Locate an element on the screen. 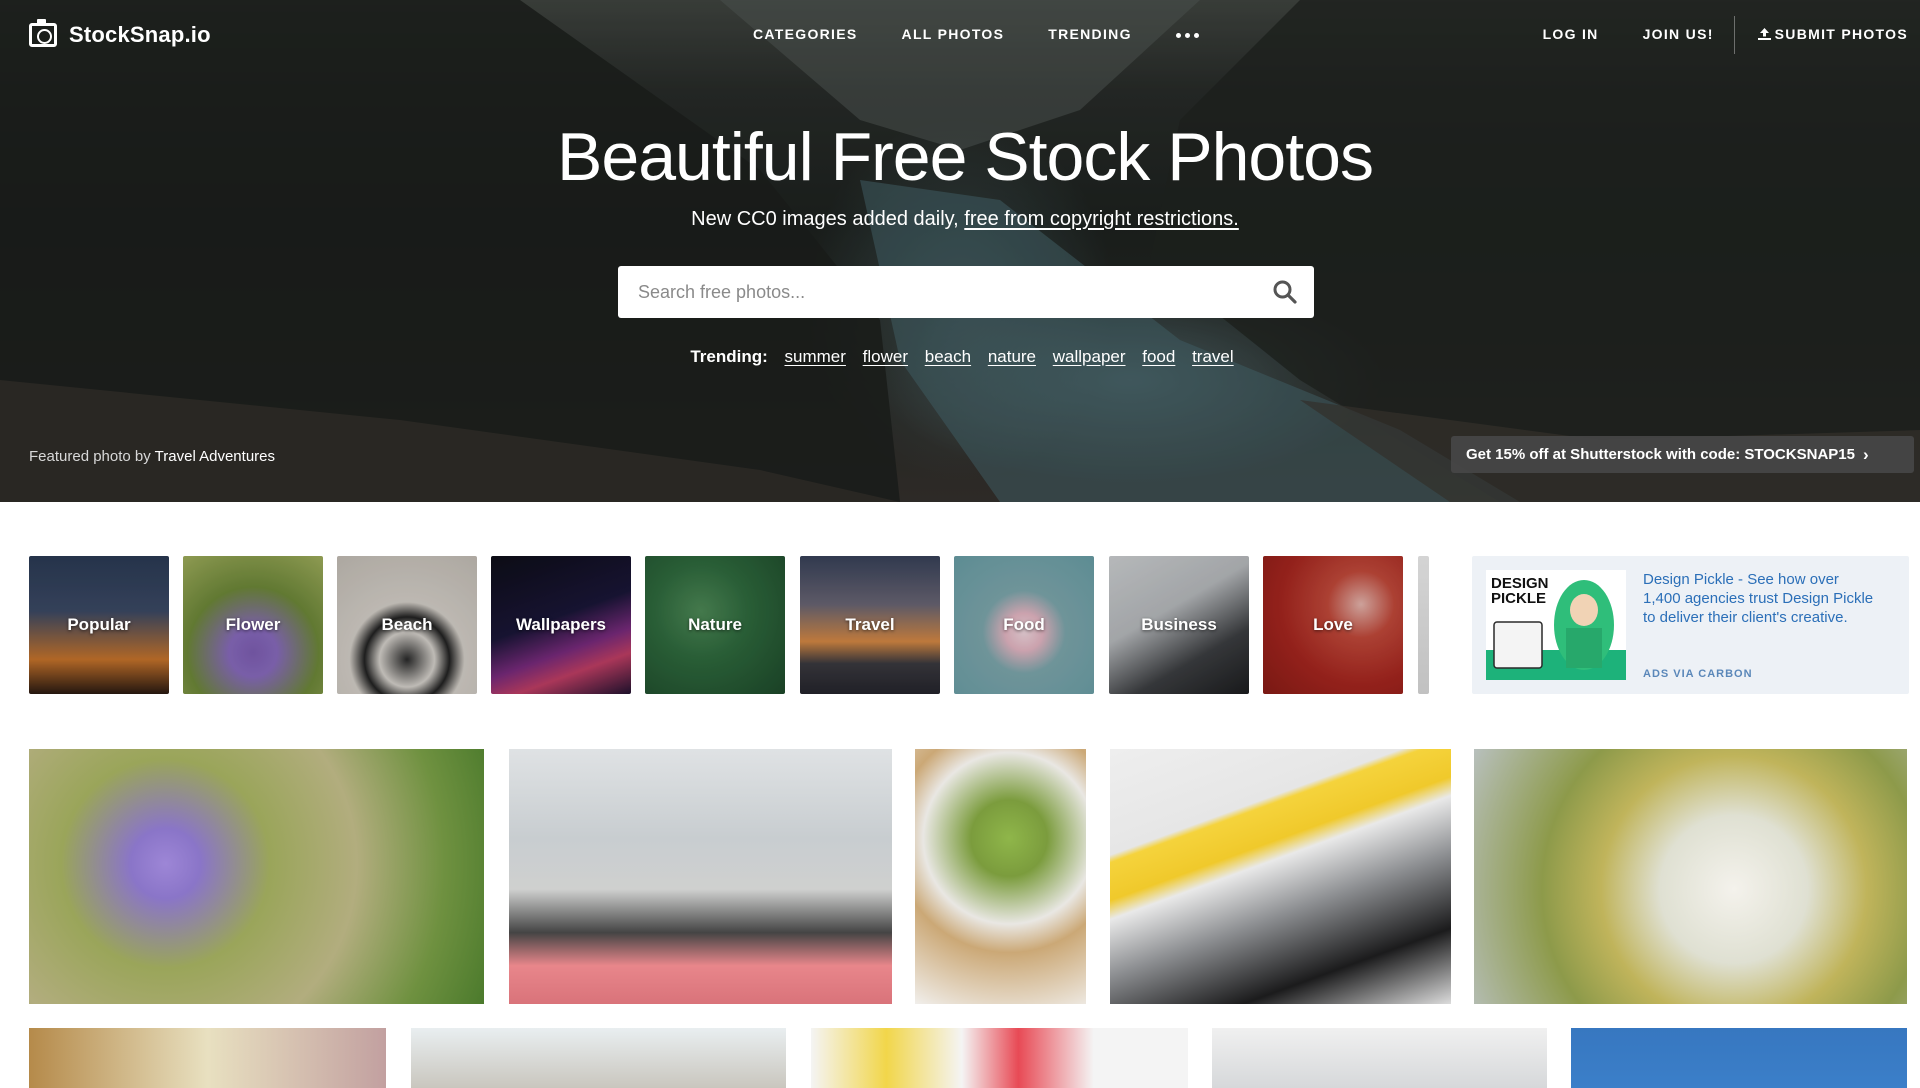 This screenshot has height=1088, width=1920. copyright-link: free from copyright restrictions. is located at coordinates (1101, 219).